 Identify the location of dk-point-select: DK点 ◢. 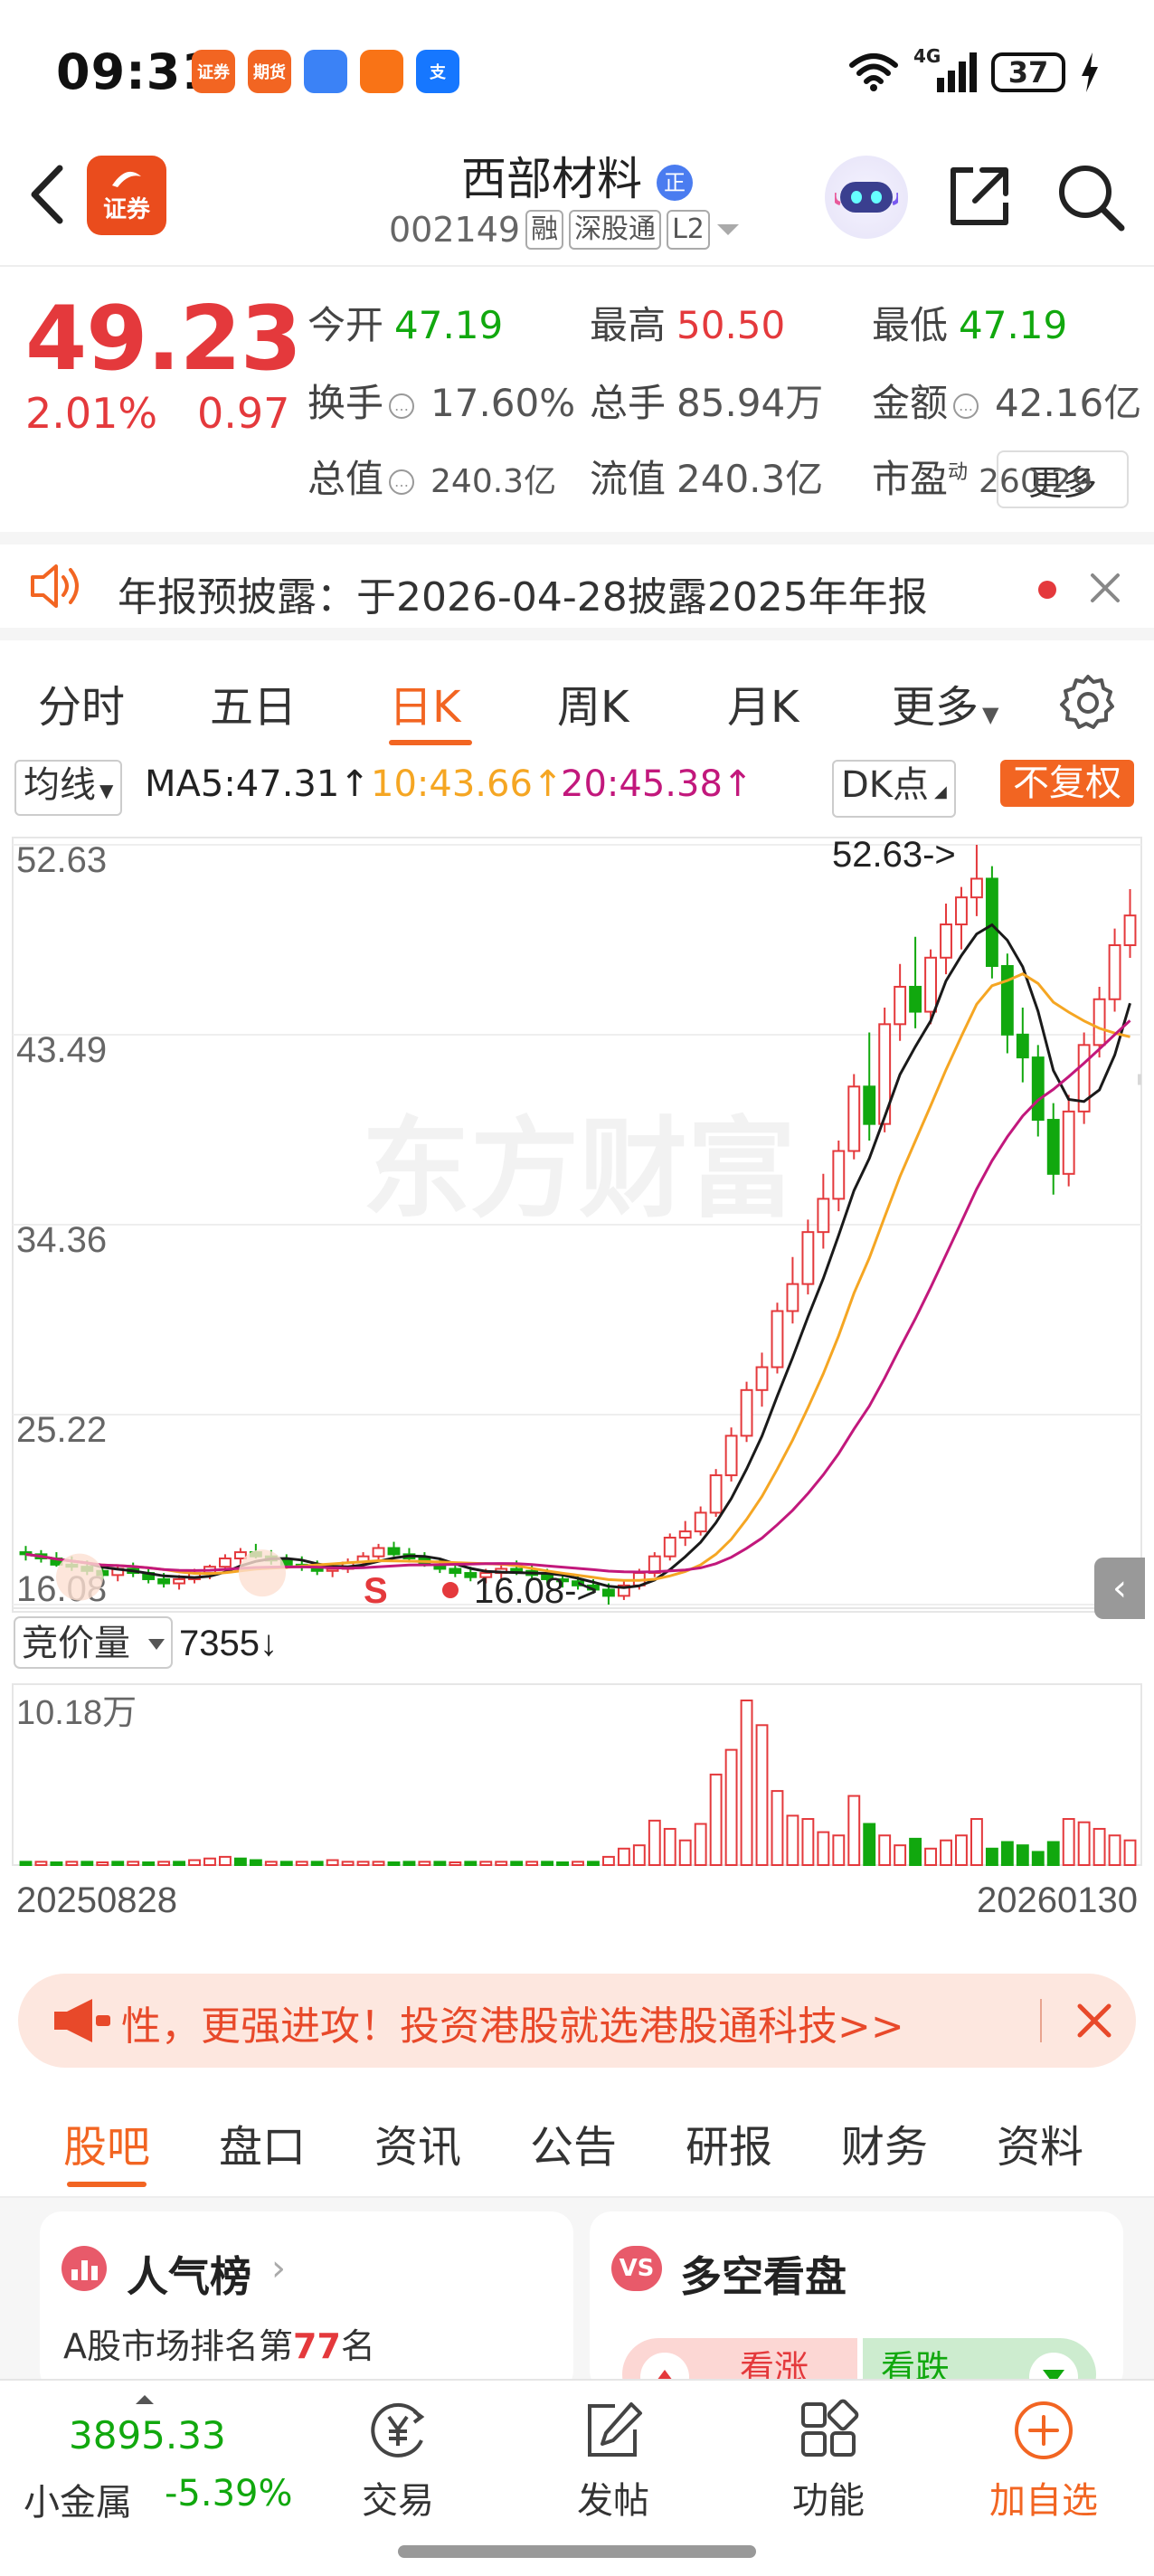
(894, 789).